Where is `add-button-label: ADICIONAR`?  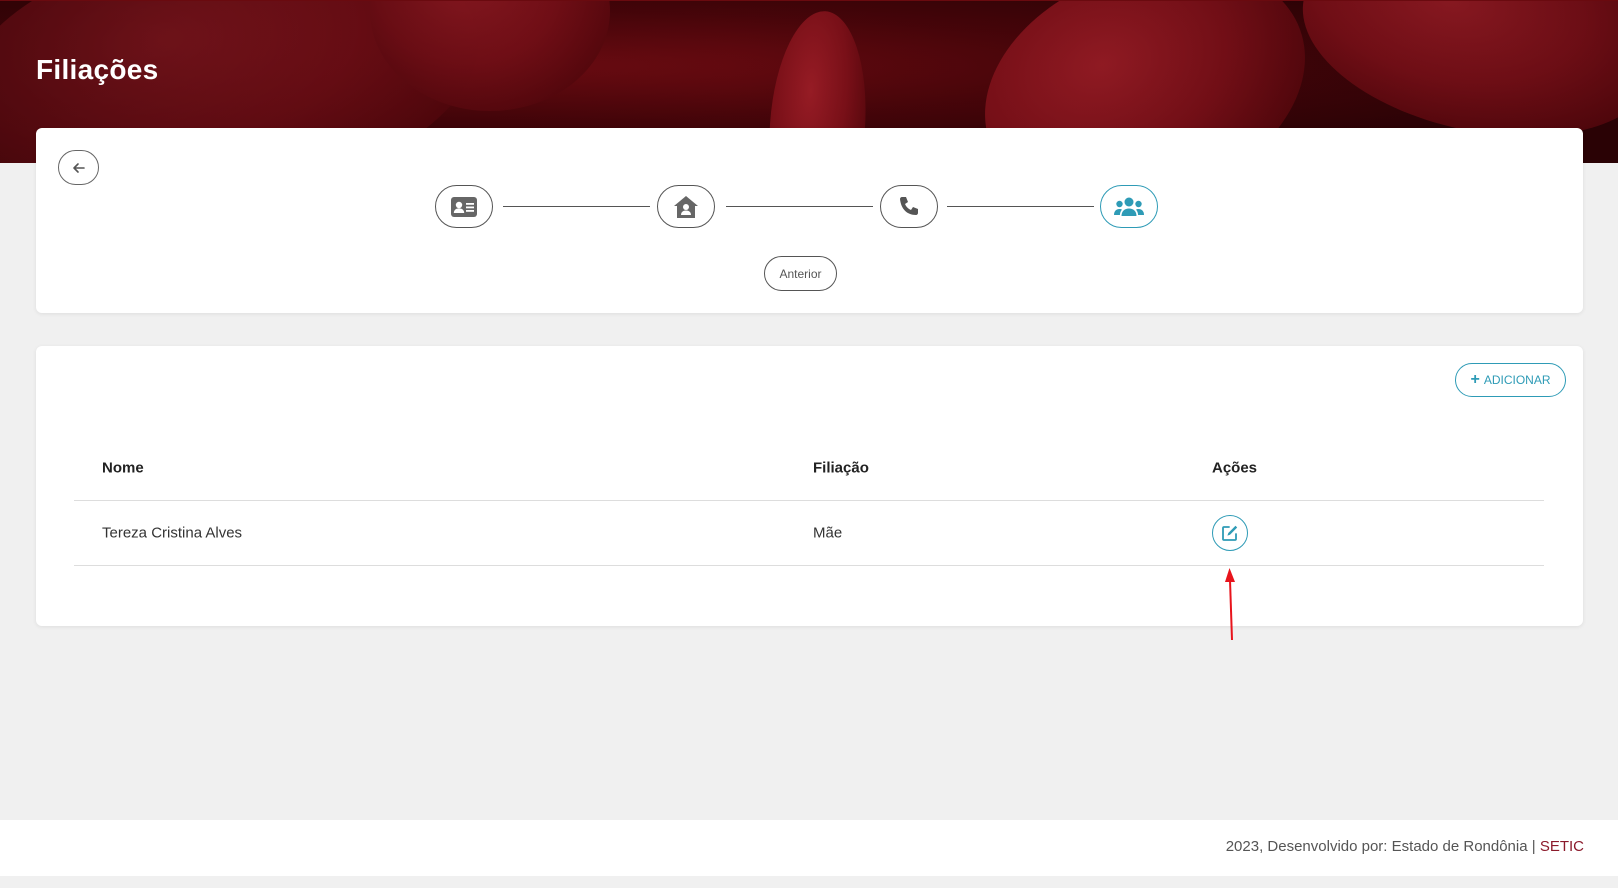 add-button-label: ADICIONAR is located at coordinates (1517, 380).